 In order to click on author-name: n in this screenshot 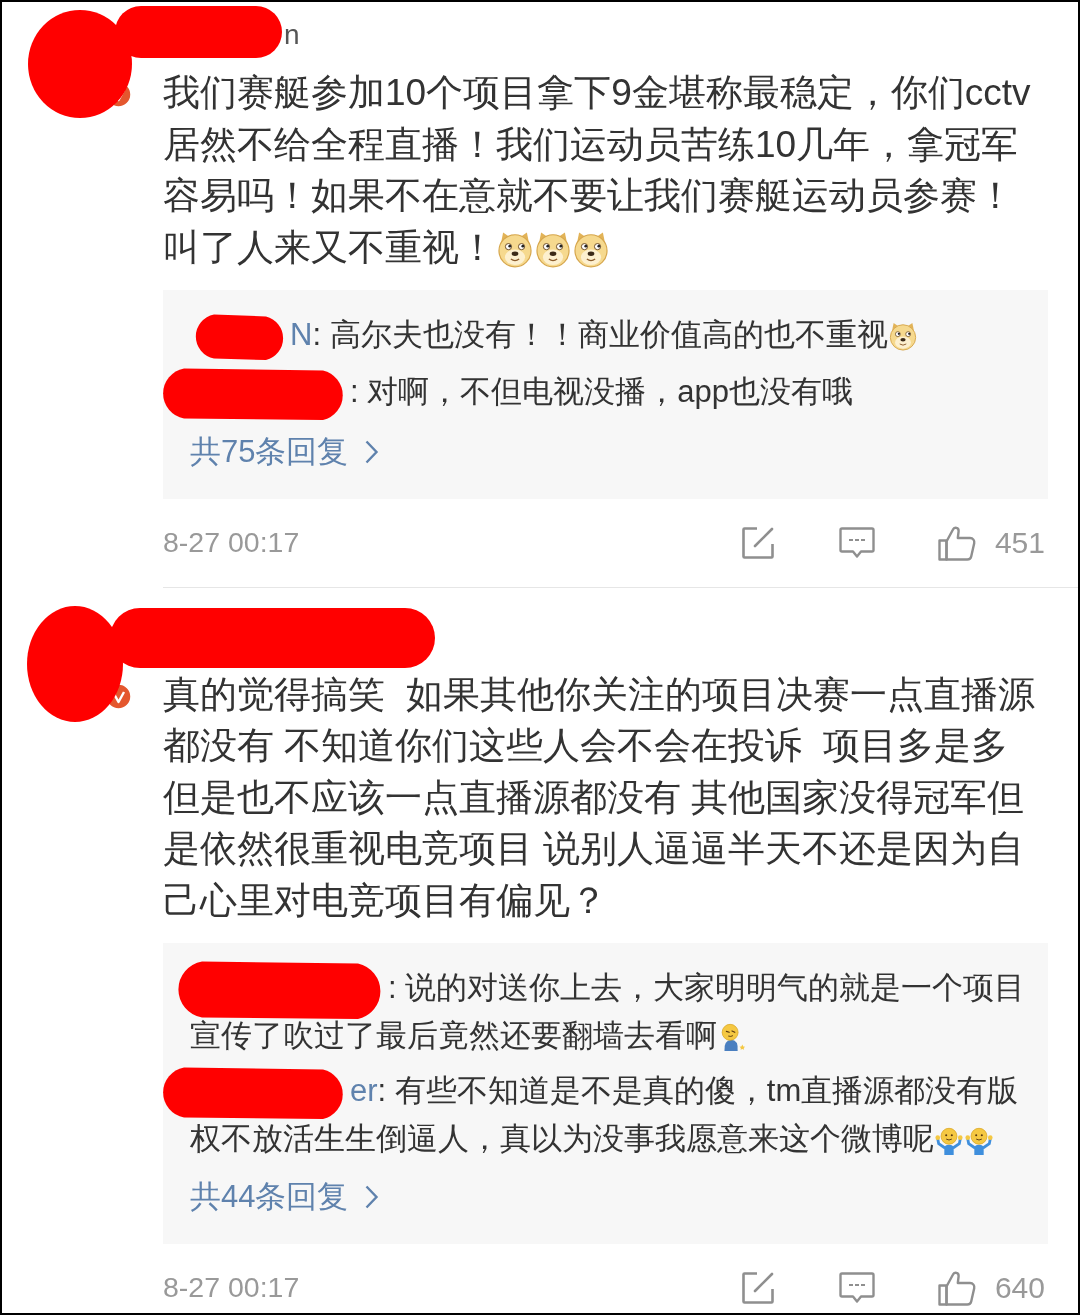, I will do `click(292, 35)`.